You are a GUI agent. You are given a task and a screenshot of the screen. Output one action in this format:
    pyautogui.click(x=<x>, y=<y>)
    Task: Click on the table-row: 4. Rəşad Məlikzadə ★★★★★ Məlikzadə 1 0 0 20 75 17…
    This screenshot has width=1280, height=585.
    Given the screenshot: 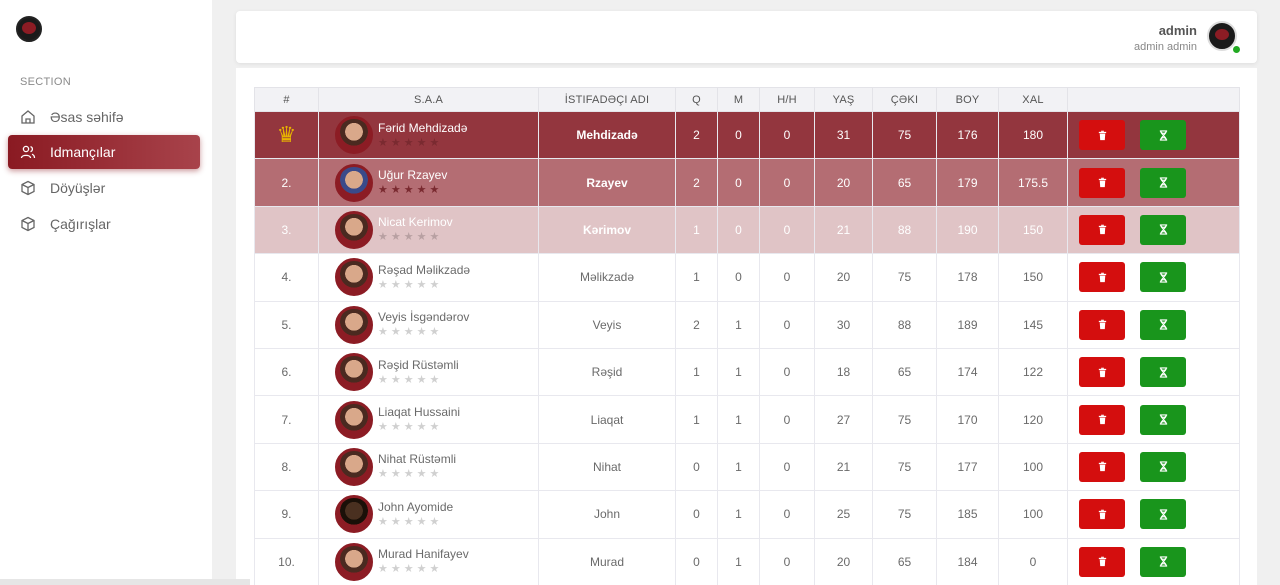 What is the action you would take?
    pyautogui.click(x=747, y=277)
    